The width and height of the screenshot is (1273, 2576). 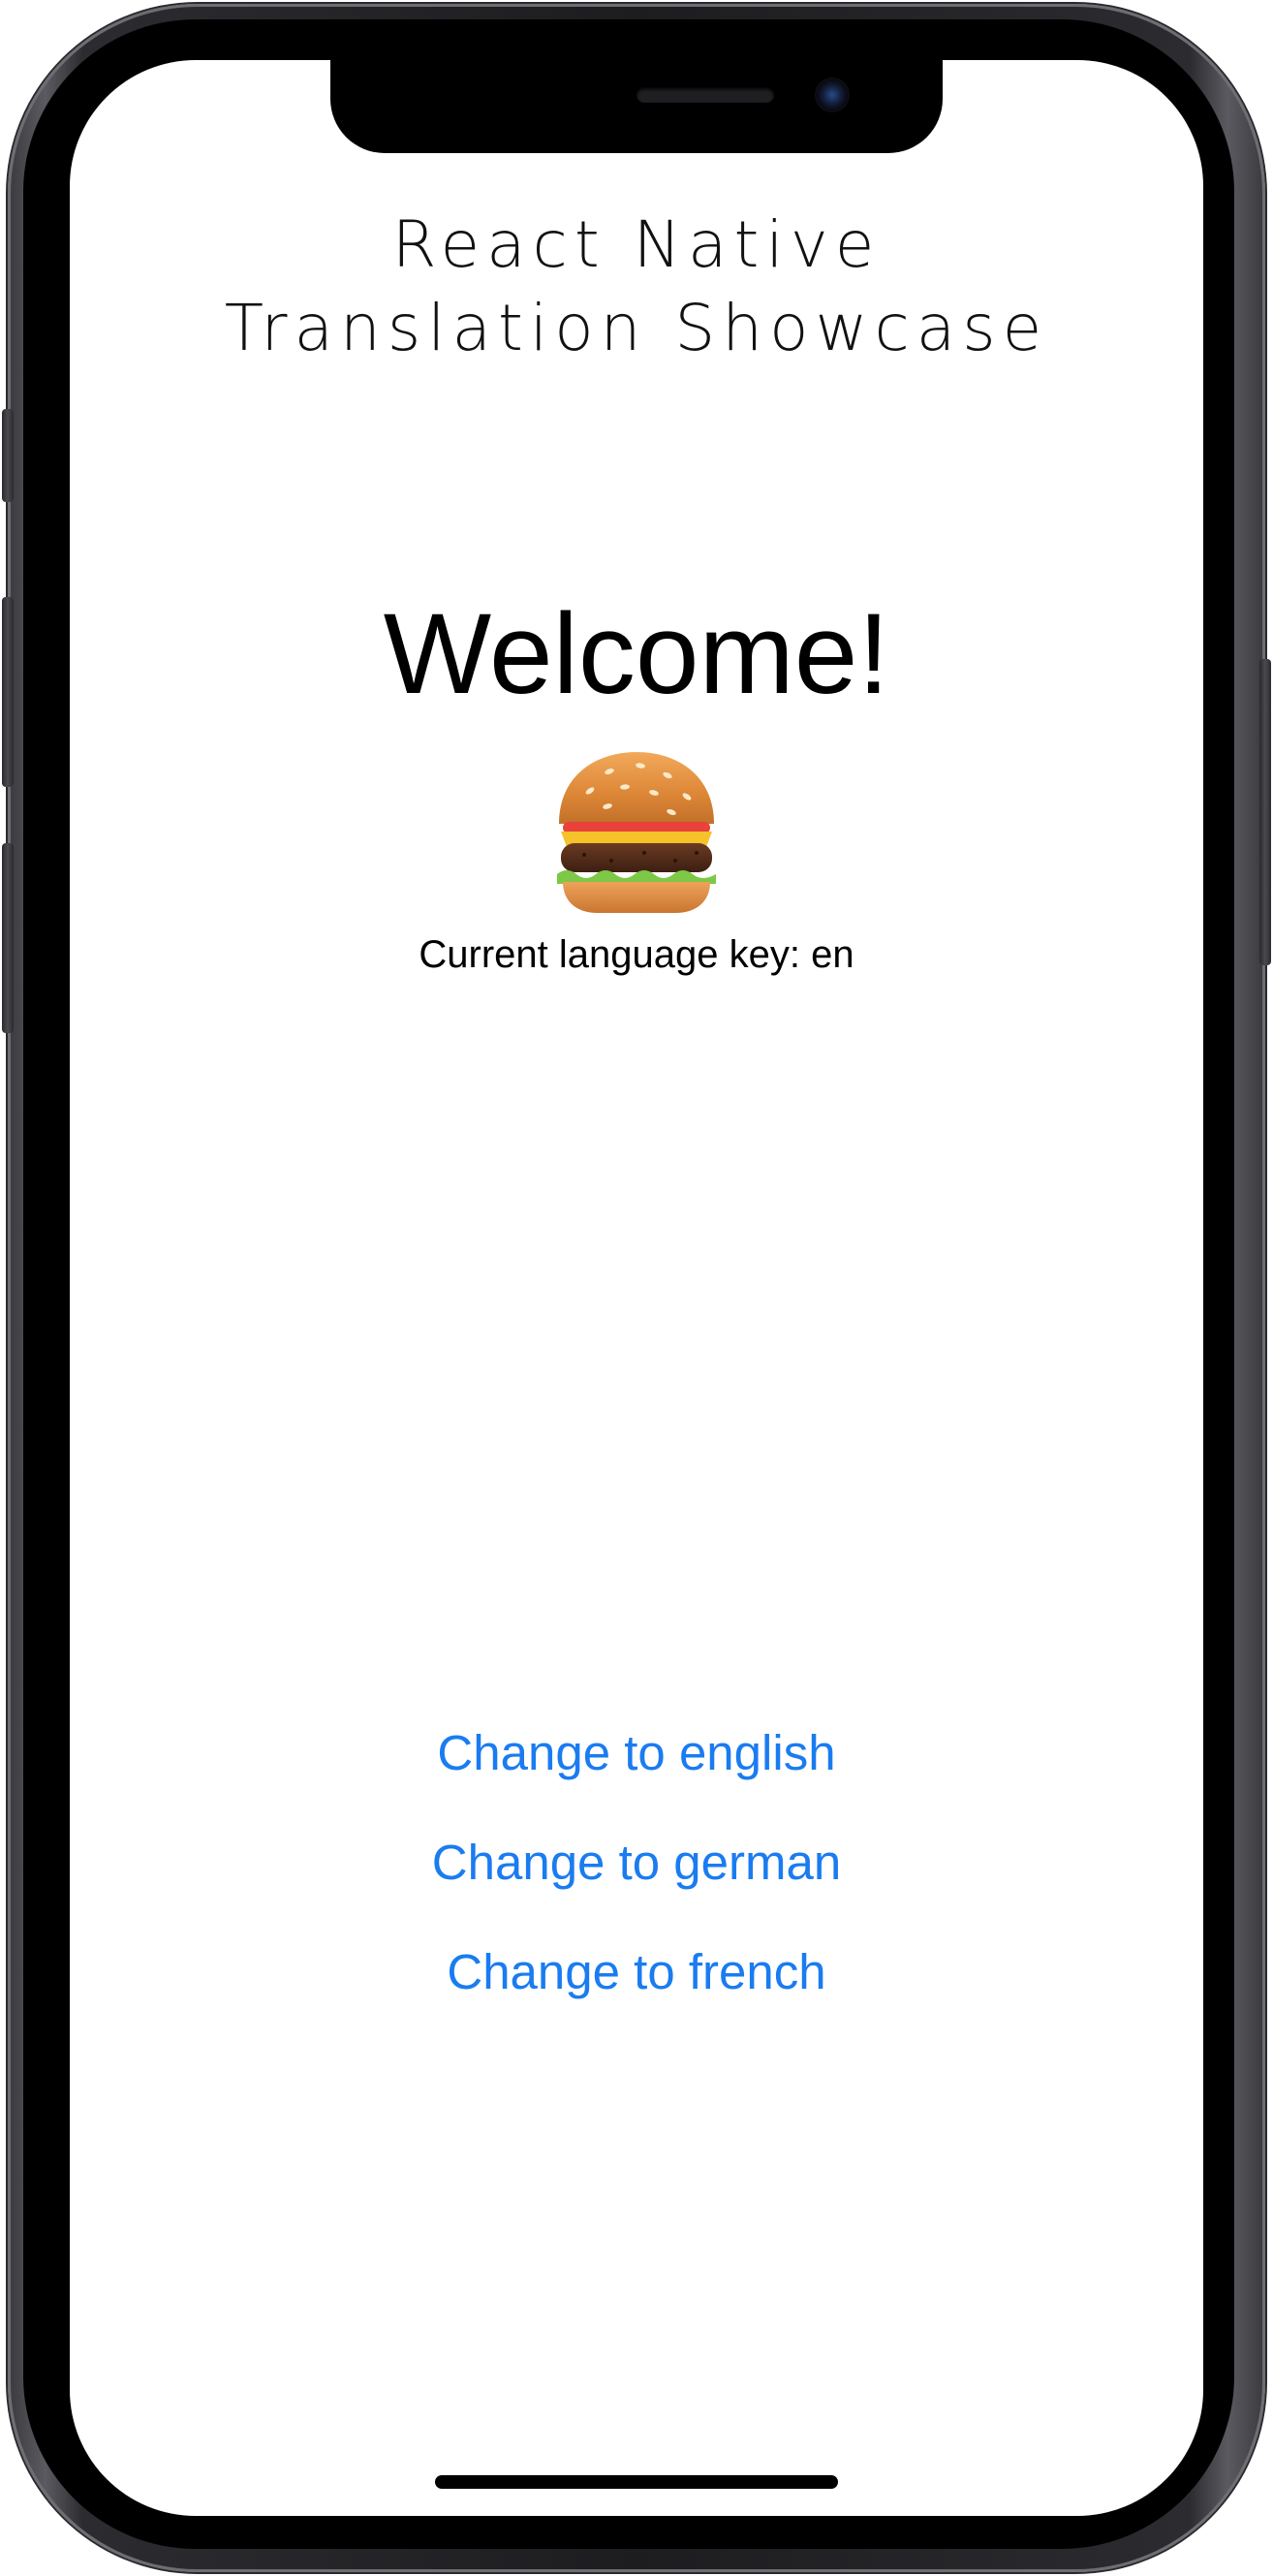 I want to click on camera-icon, so click(x=832, y=95).